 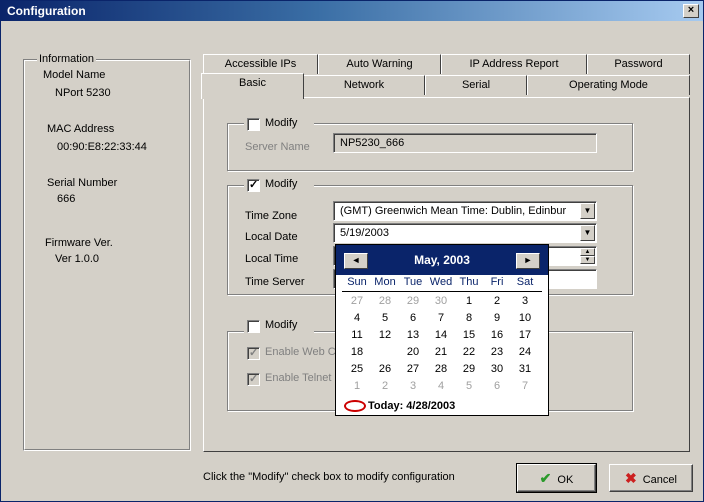 What do you see at coordinates (638, 64) in the screenshot?
I see `tab-password: Password` at bounding box center [638, 64].